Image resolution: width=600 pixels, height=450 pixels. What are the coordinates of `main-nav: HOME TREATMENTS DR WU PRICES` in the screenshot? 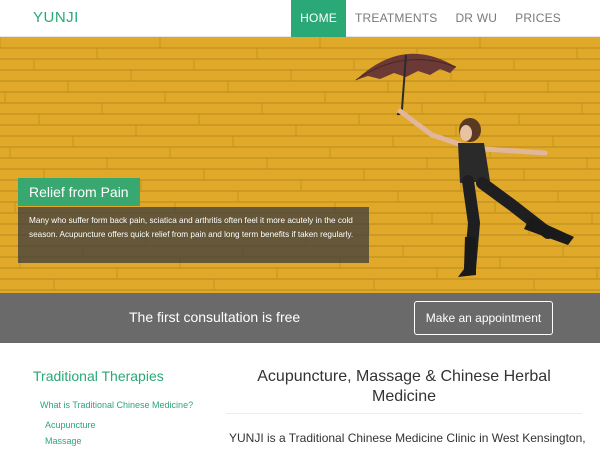 It's located at (430, 18).